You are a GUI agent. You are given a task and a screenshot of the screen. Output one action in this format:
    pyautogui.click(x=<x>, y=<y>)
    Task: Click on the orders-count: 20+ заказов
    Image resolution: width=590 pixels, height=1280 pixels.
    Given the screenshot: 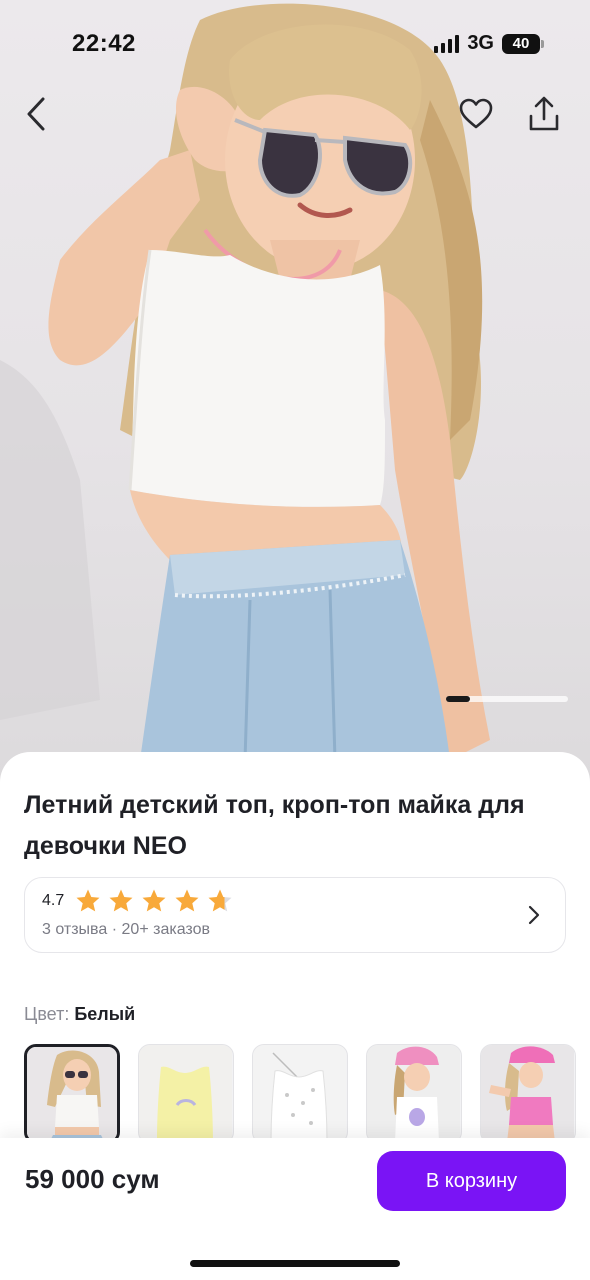 What is the action you would take?
    pyautogui.click(x=165, y=929)
    